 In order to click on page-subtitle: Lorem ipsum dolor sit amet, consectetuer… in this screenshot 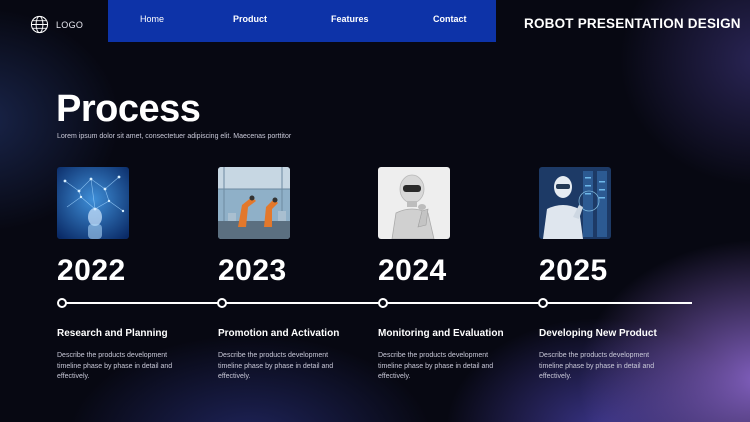, I will do `click(174, 136)`.